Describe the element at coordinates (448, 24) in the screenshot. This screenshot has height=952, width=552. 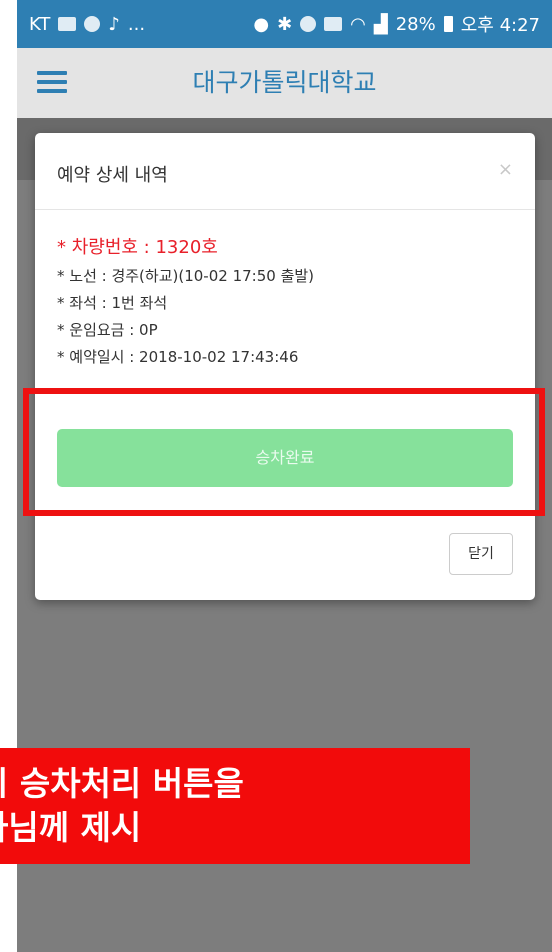
I see `battery-icon` at that location.